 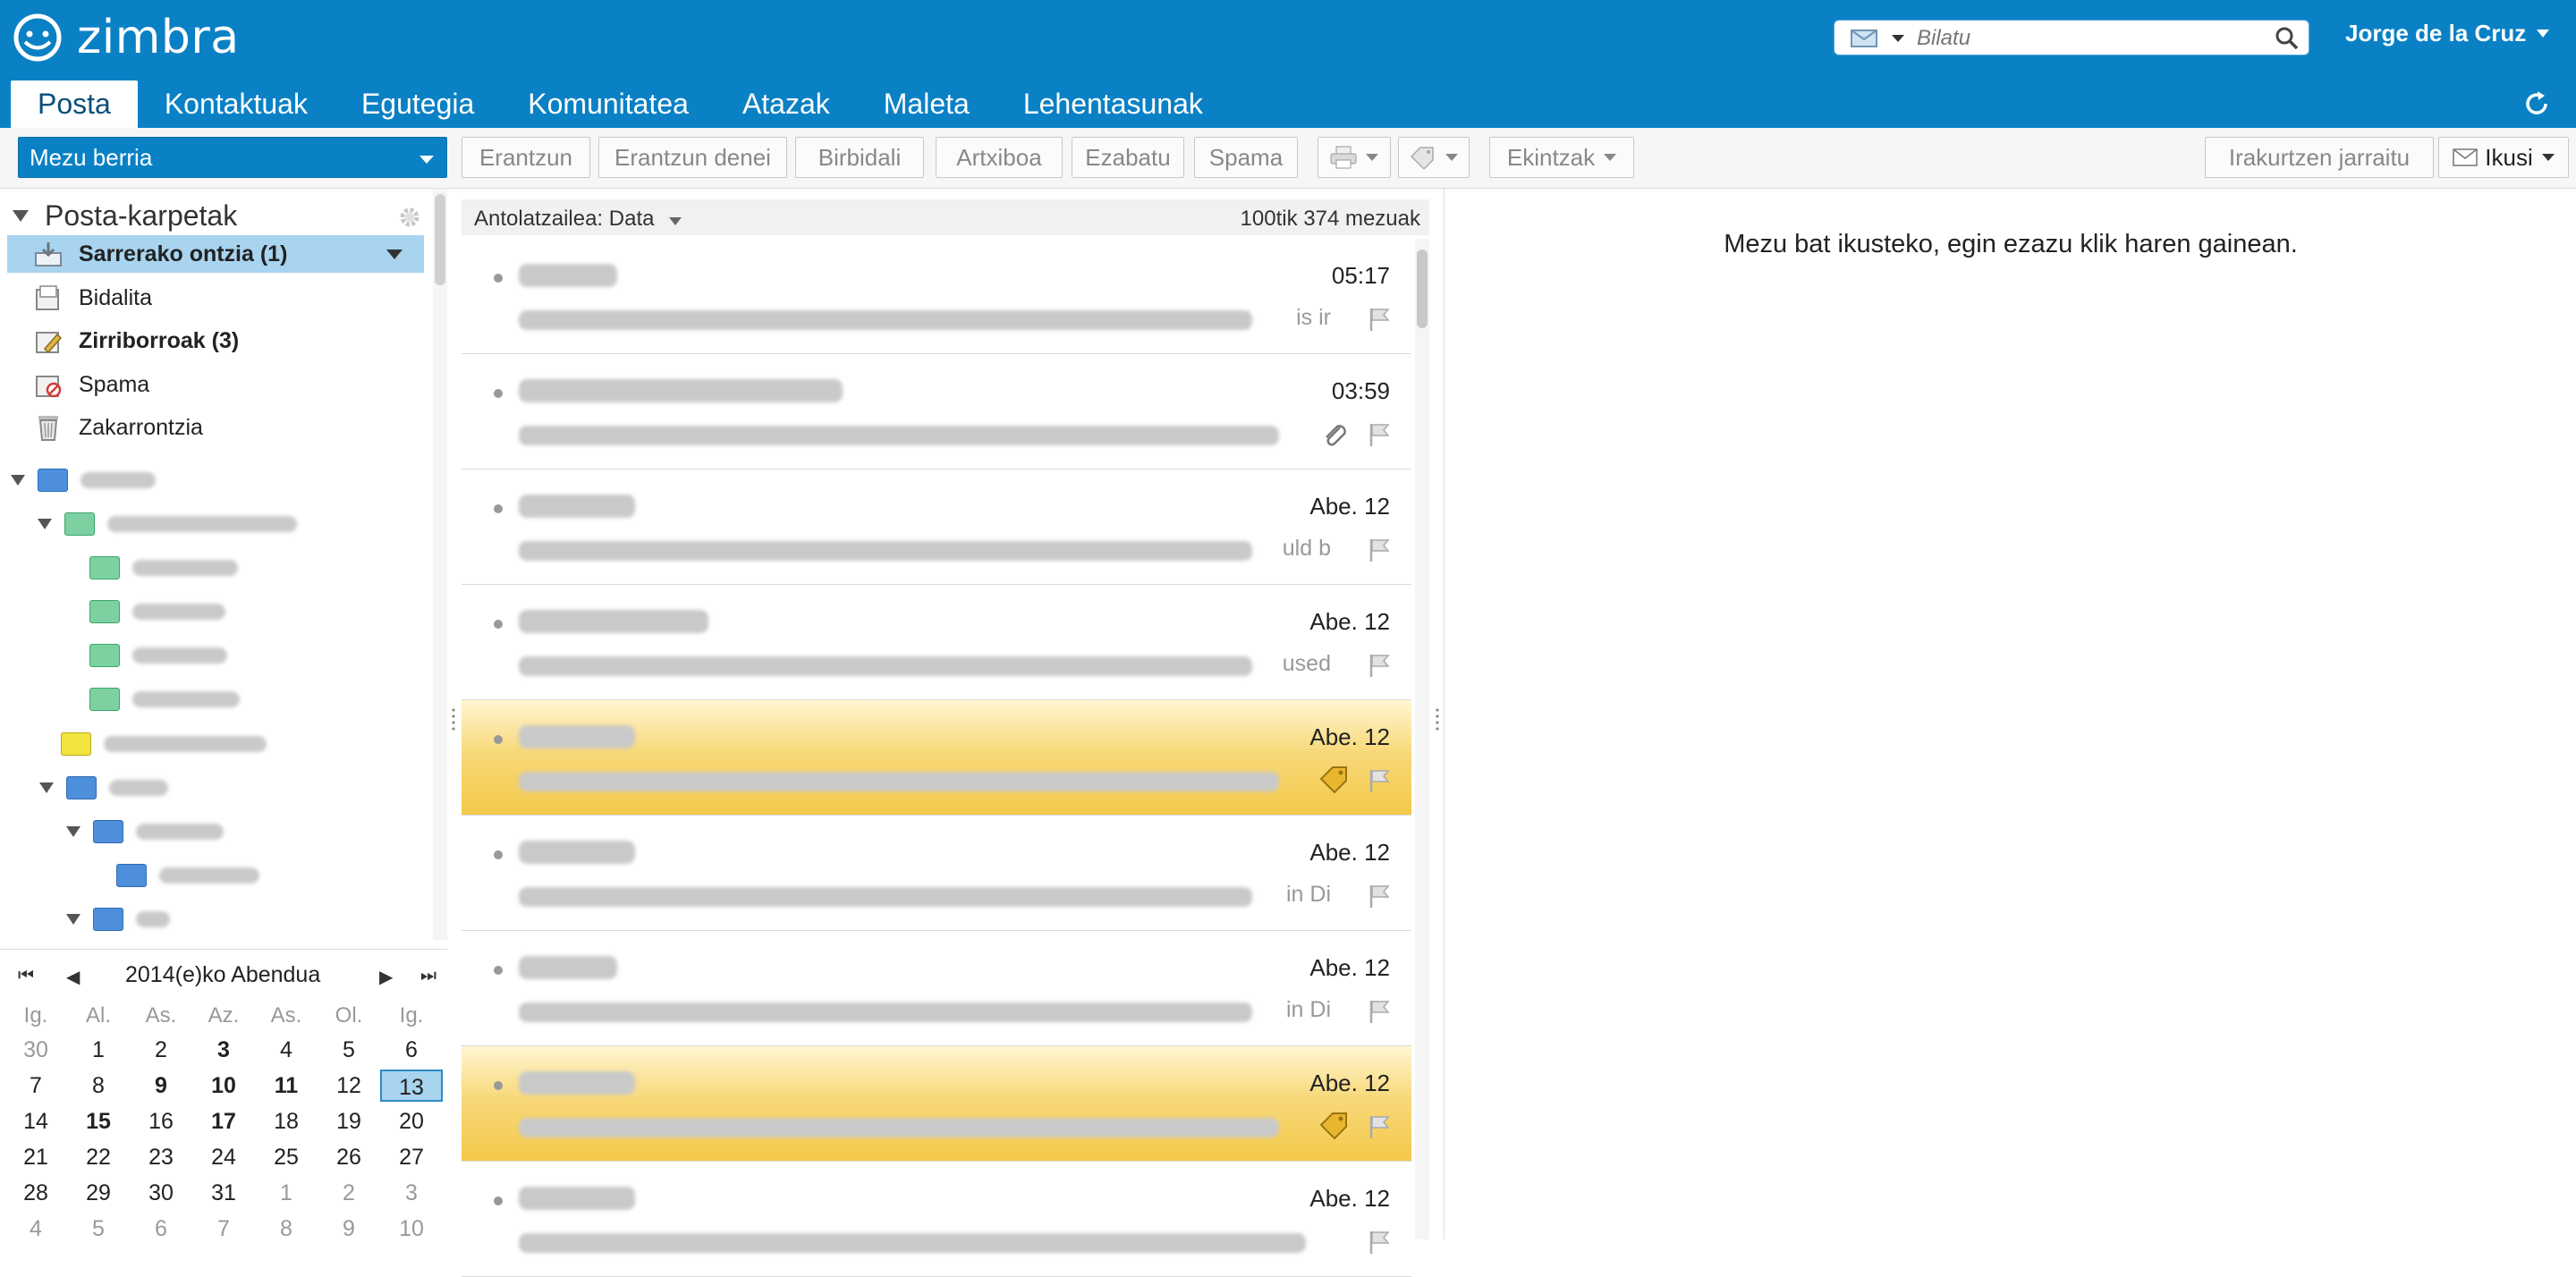 What do you see at coordinates (98, 1121) in the screenshot?
I see `calendar-day: 15` at bounding box center [98, 1121].